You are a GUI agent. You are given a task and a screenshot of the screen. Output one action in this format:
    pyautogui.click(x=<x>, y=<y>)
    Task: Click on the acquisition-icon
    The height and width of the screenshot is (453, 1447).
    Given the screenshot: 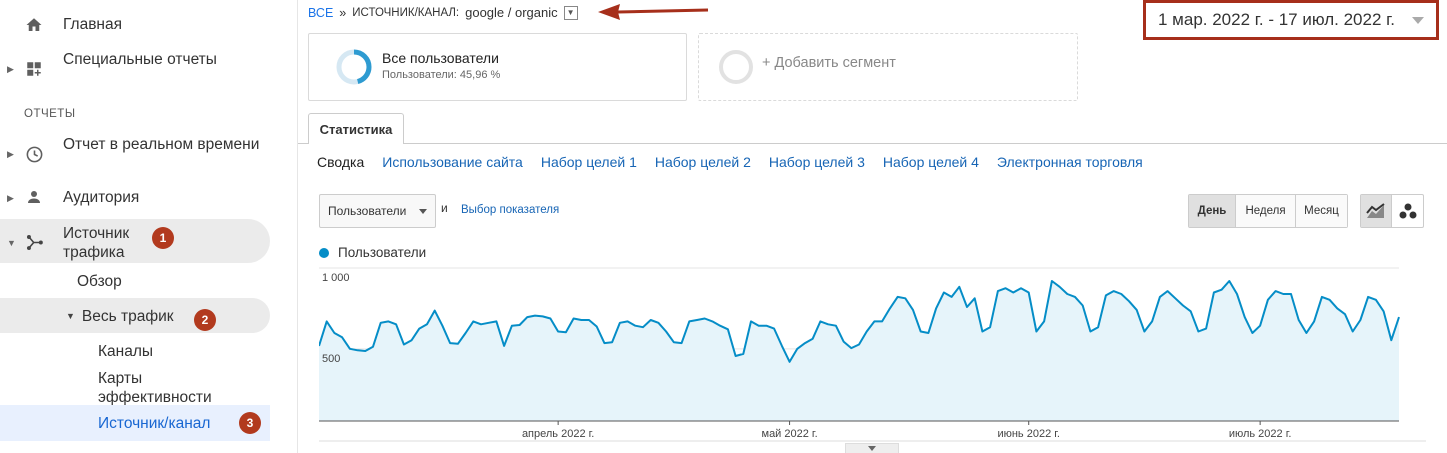 What is the action you would take?
    pyautogui.click(x=34, y=242)
    